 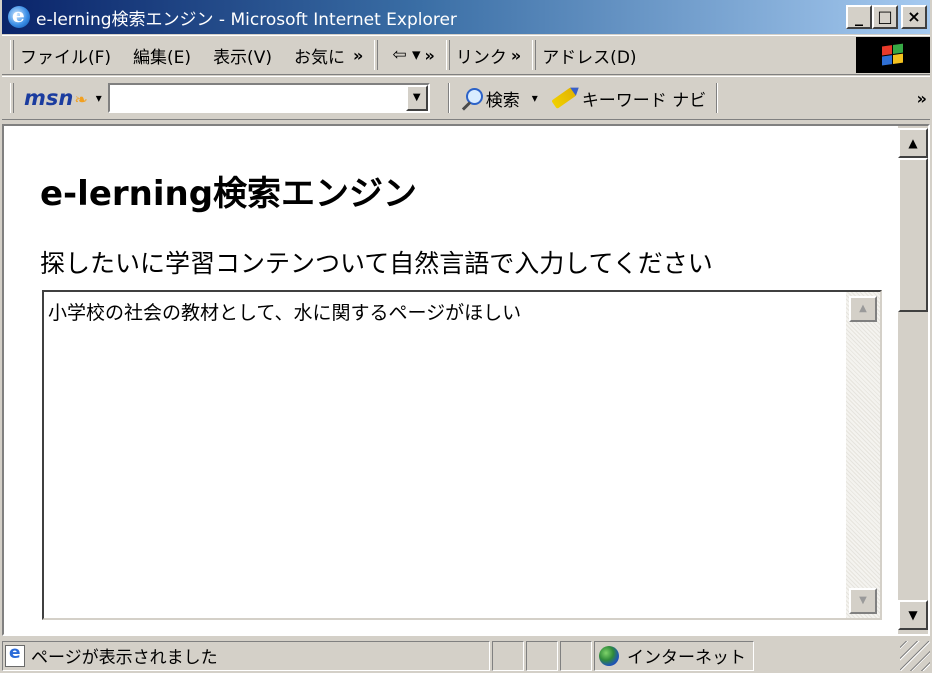 What do you see at coordinates (913, 615) in the screenshot?
I see `scroll-down-button: ▼` at bounding box center [913, 615].